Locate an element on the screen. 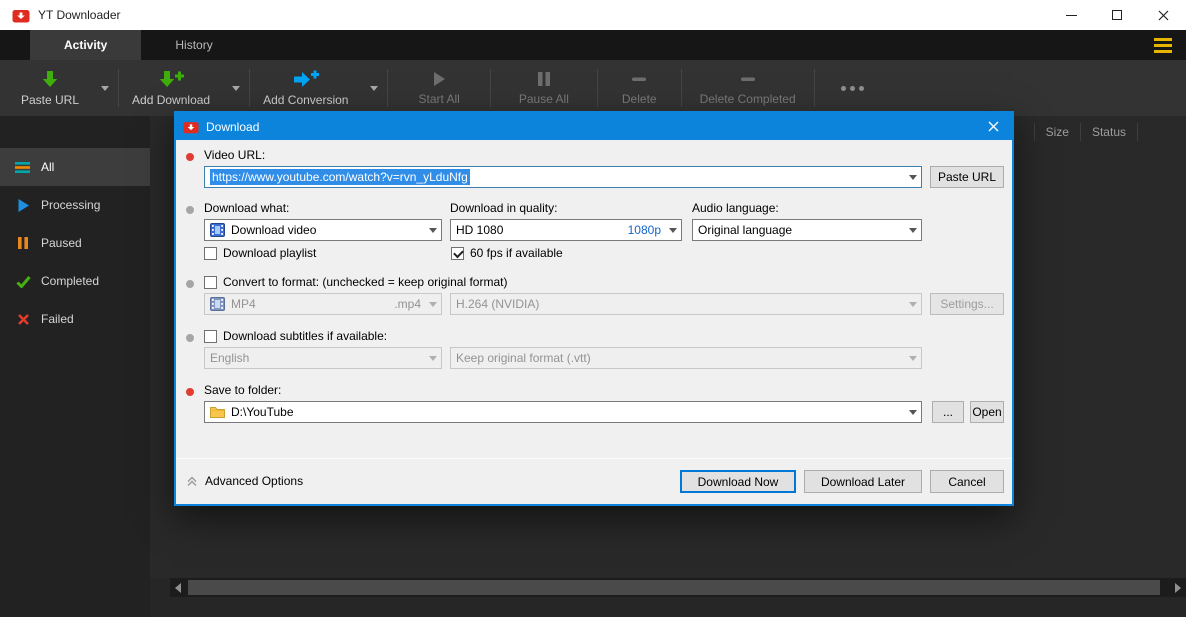 The image size is (1186, 617). scroll-right-button is located at coordinates (1178, 587).